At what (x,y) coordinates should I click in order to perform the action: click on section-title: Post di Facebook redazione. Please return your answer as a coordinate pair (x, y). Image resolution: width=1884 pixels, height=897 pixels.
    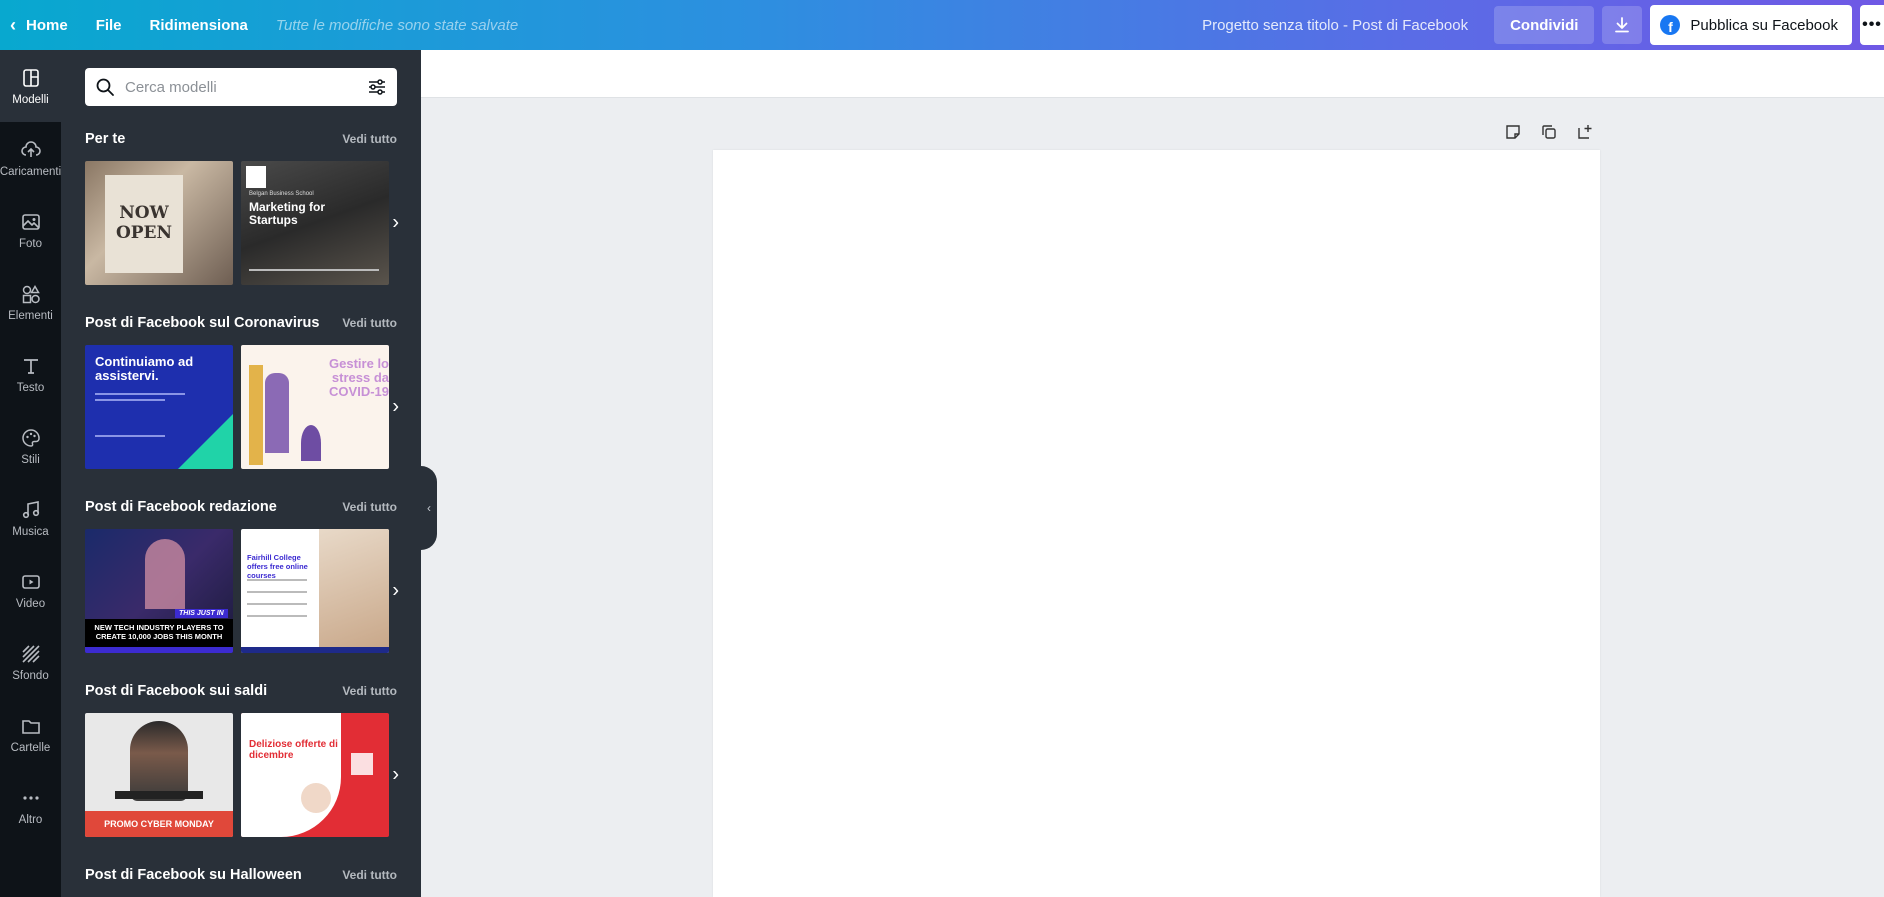
    Looking at the image, I should click on (181, 507).